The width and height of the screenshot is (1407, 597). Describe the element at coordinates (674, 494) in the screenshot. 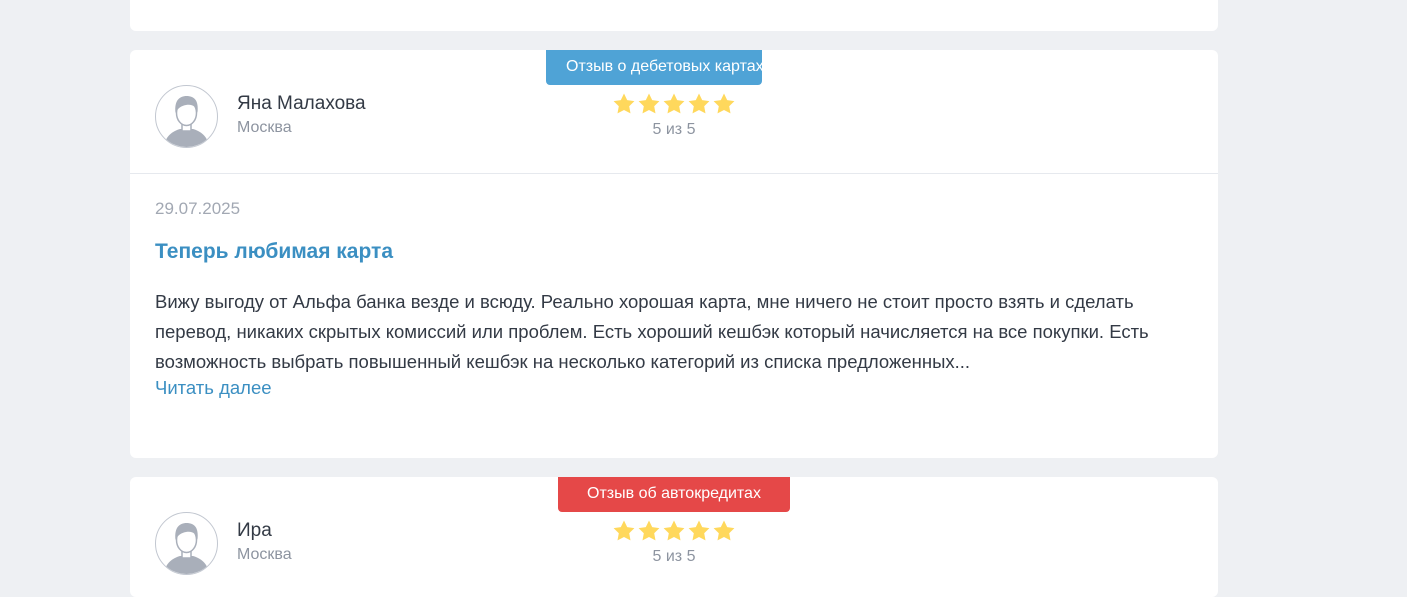

I see `review-category-badge: Отзыв об автокредитах` at that location.